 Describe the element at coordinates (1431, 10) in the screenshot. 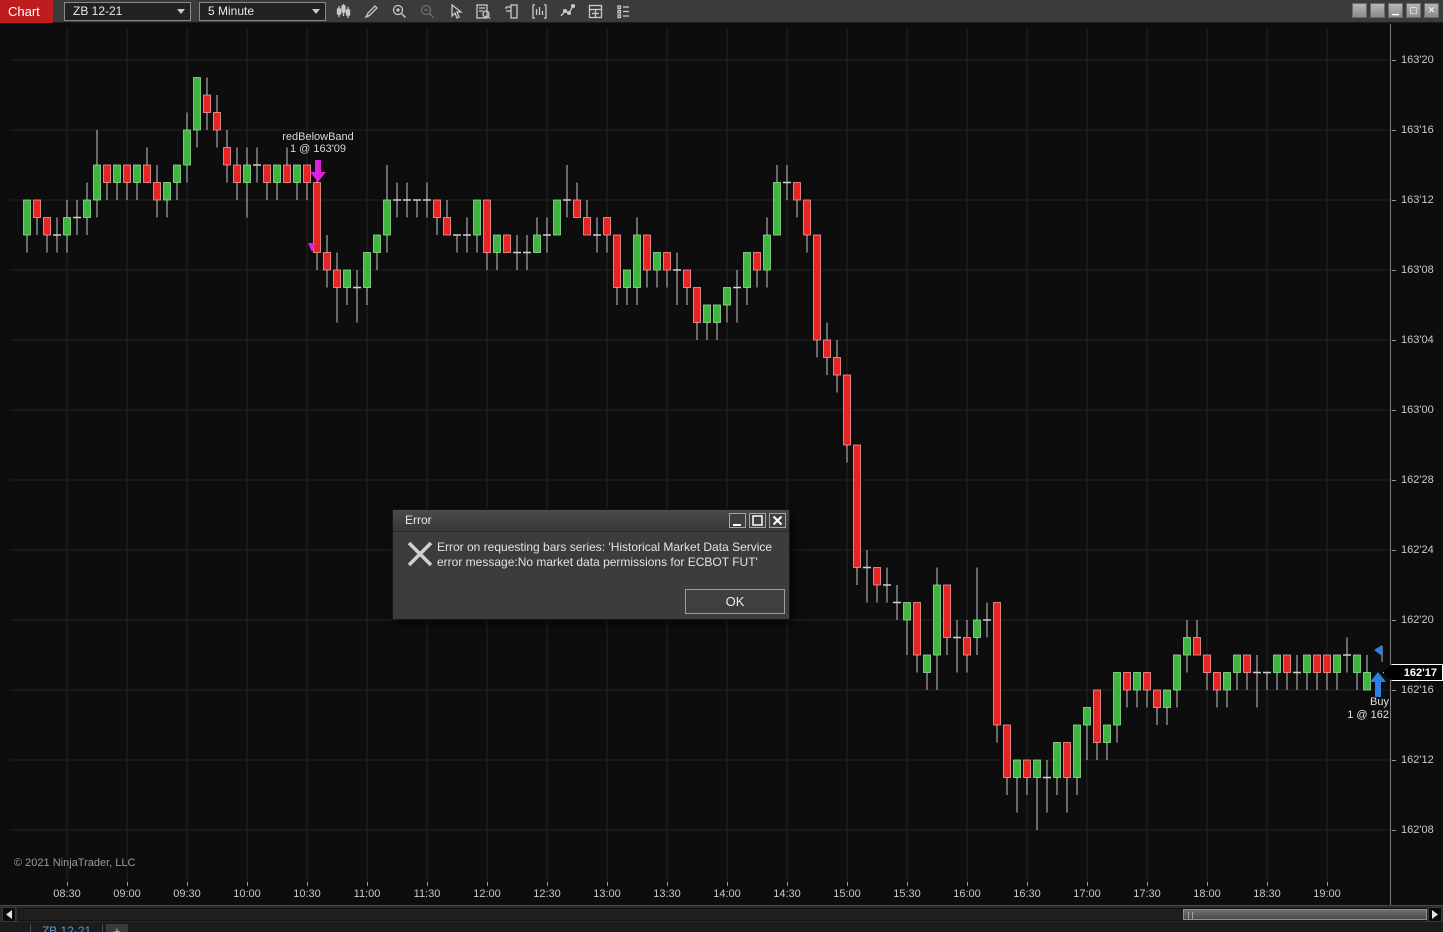

I see `close-button: ✕` at that location.